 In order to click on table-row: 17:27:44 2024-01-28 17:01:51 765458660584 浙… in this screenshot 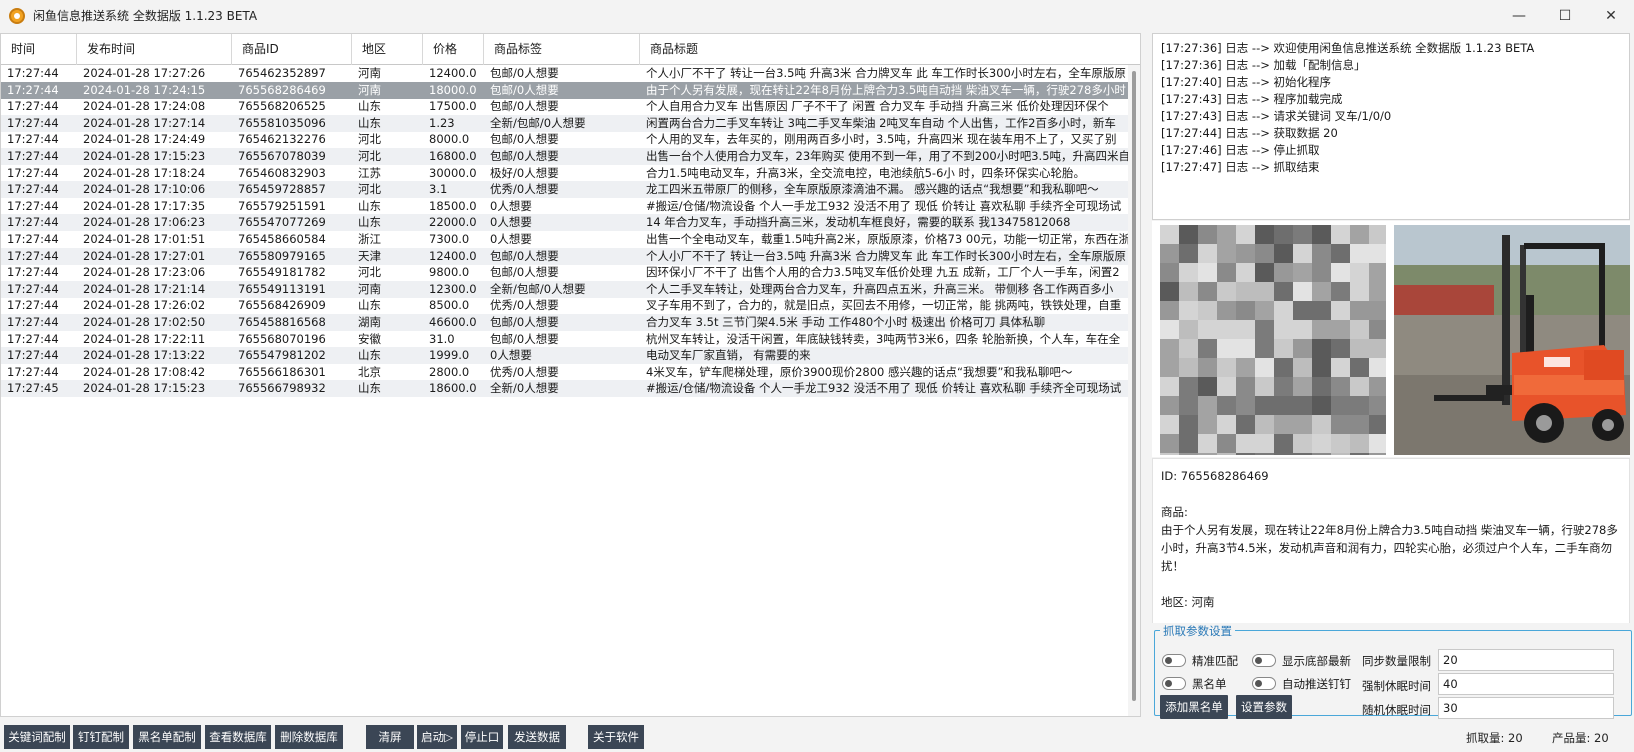, I will do `click(564, 239)`.